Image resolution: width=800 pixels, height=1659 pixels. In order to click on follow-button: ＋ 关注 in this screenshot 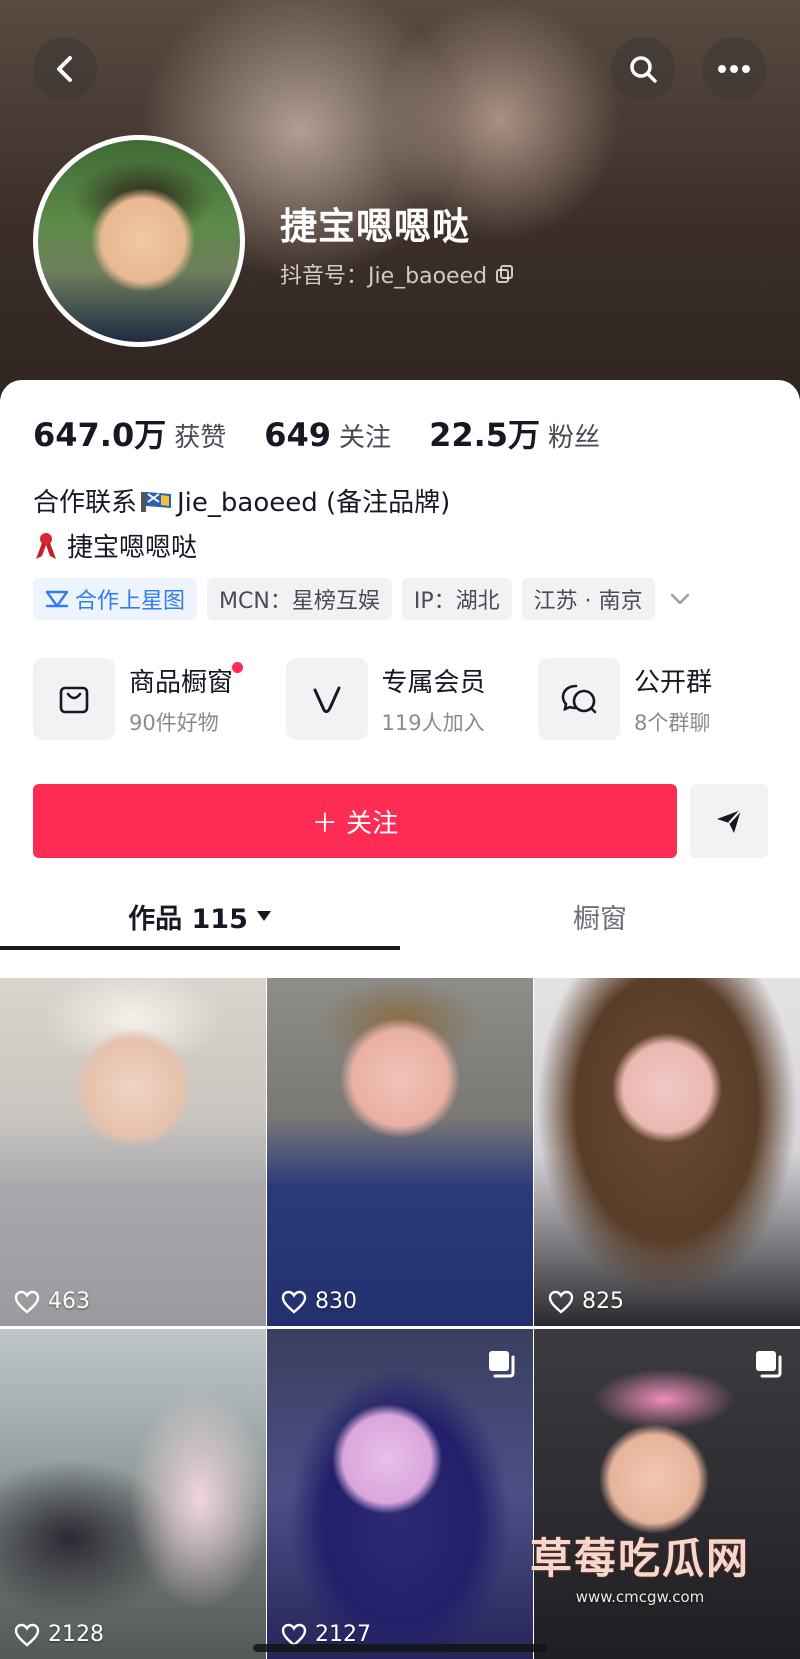, I will do `click(355, 821)`.